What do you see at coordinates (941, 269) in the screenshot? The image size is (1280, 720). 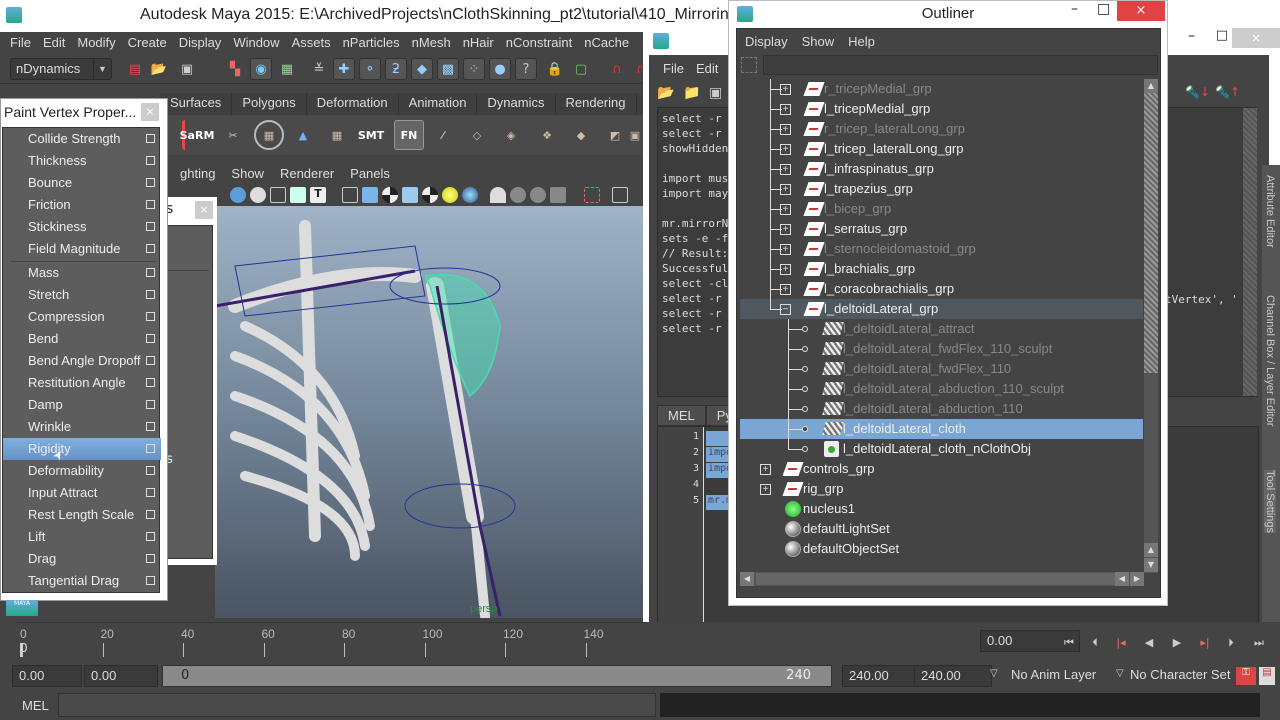 I see `outliner-item: + l_brachialis_grp` at bounding box center [941, 269].